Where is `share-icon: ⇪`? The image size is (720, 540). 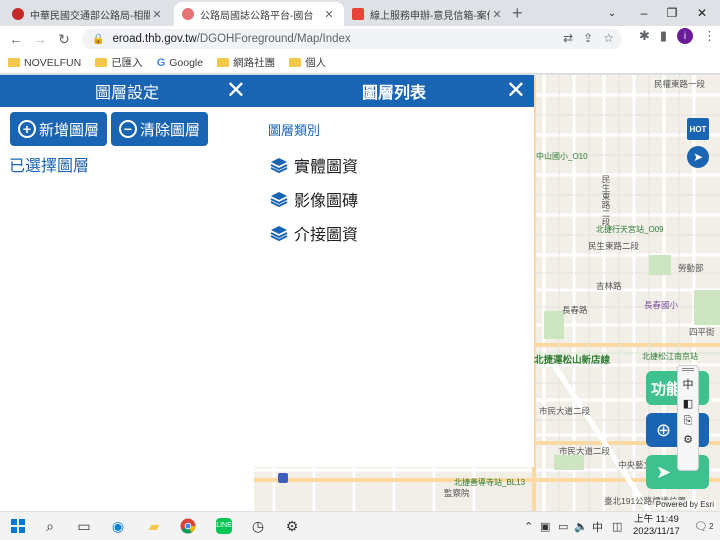 share-icon: ⇪ is located at coordinates (588, 38).